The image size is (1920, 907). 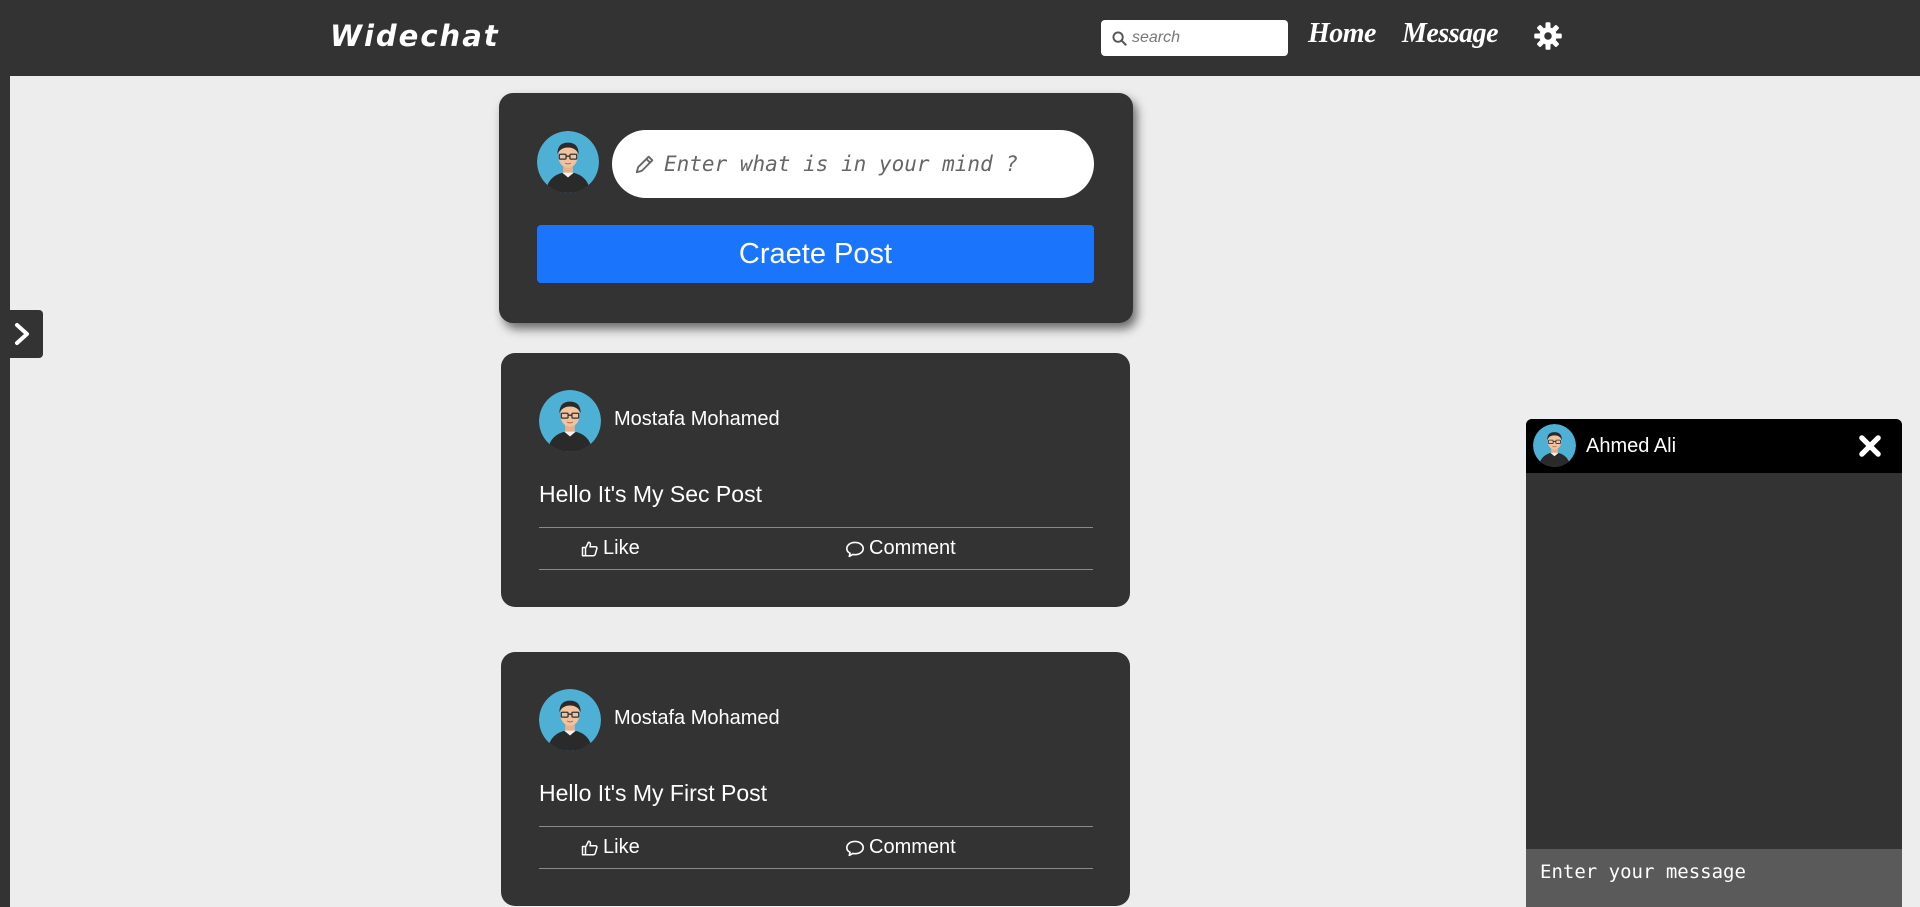 I want to click on post-composer-input, so click(x=874, y=164).